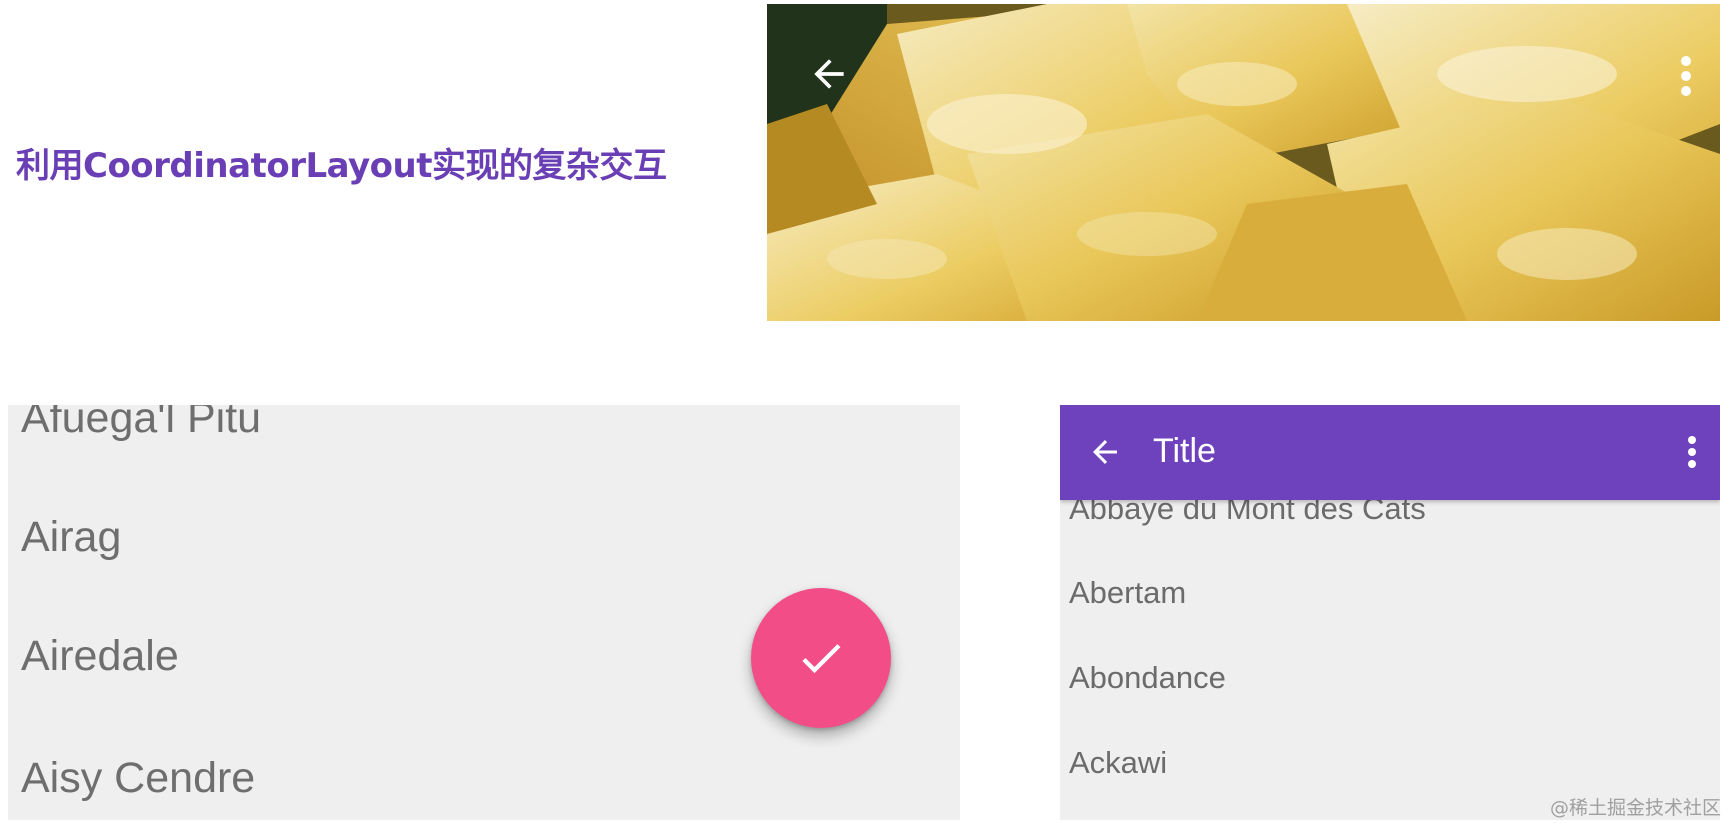 The width and height of the screenshot is (1727, 826). I want to click on toolbar-title: Title, so click(1184, 451).